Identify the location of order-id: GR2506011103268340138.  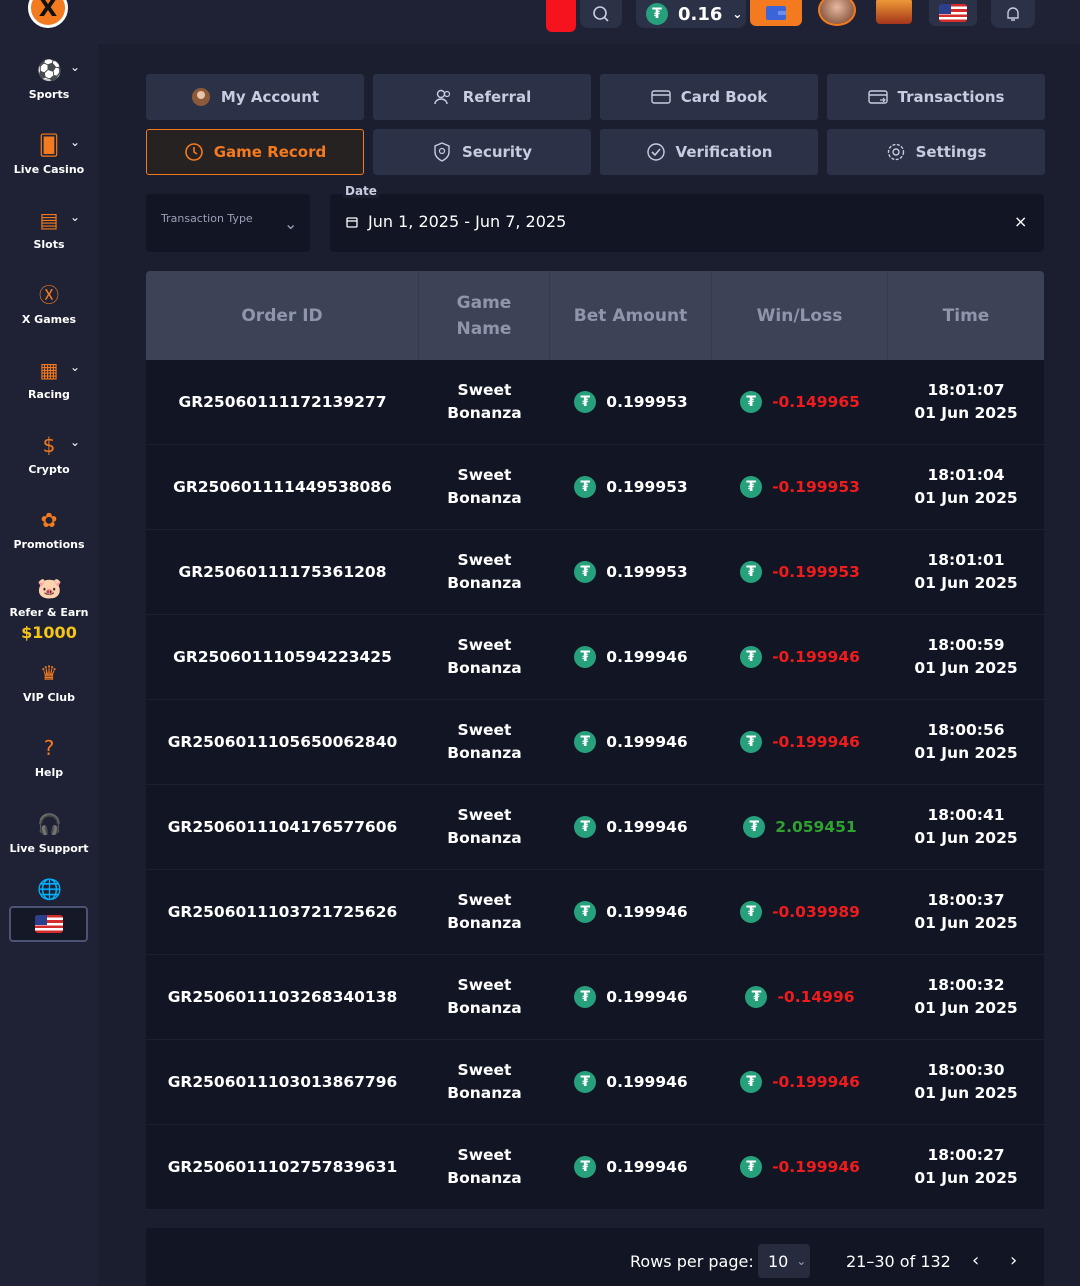
(283, 997).